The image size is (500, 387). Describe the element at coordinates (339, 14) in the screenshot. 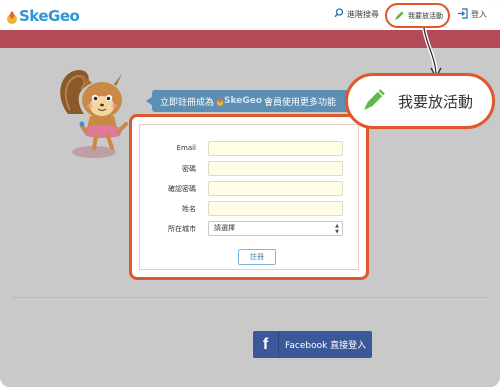

I see `search-icon` at that location.